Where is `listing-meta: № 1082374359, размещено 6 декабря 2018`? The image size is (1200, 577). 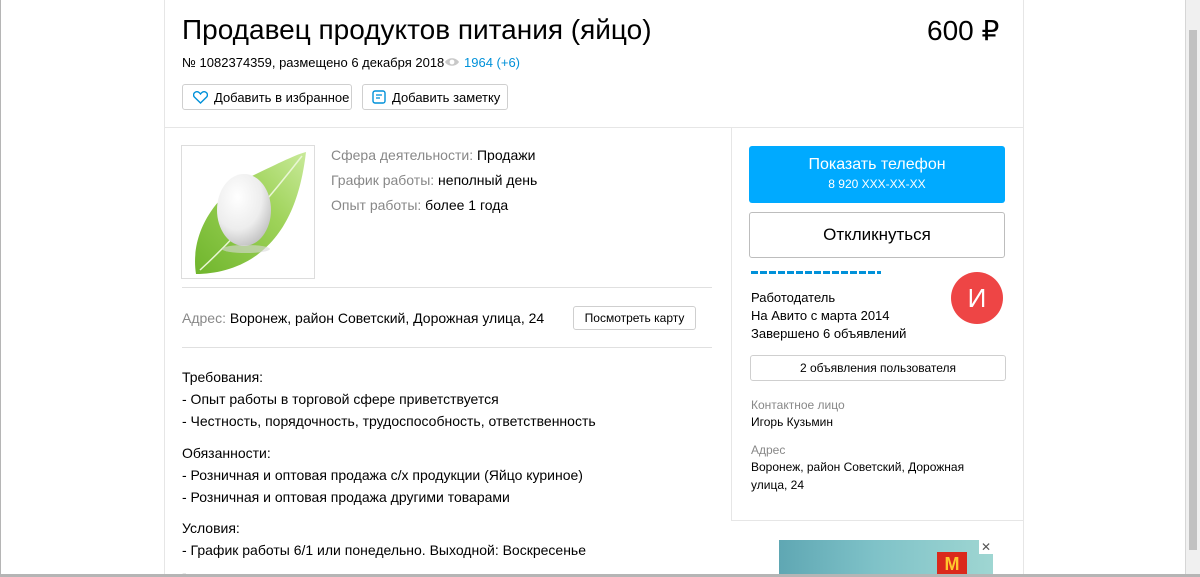 listing-meta: № 1082374359, размещено 6 декабря 2018 is located at coordinates (313, 62).